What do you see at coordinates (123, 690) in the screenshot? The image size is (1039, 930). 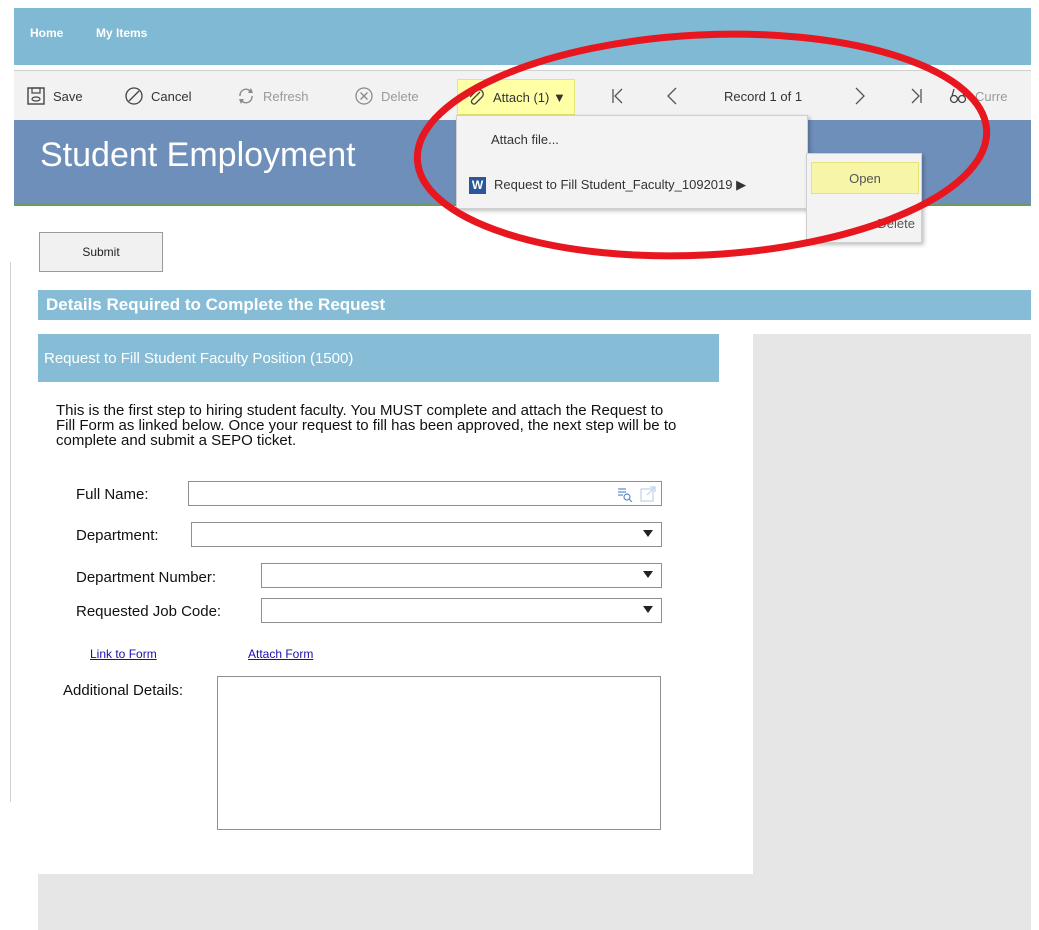 I see `additional-details-label: Additional Details:` at bounding box center [123, 690].